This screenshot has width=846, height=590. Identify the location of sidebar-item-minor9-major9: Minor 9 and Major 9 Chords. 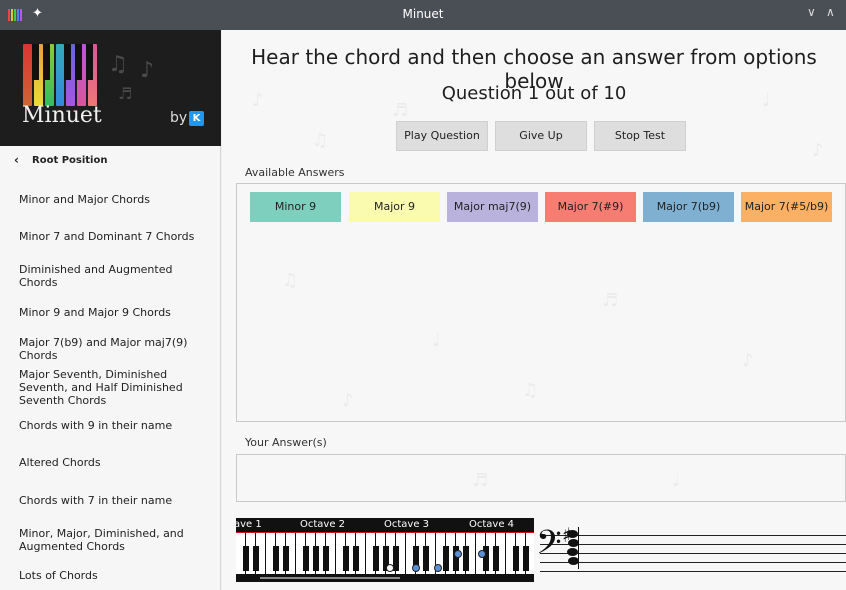
(110, 312).